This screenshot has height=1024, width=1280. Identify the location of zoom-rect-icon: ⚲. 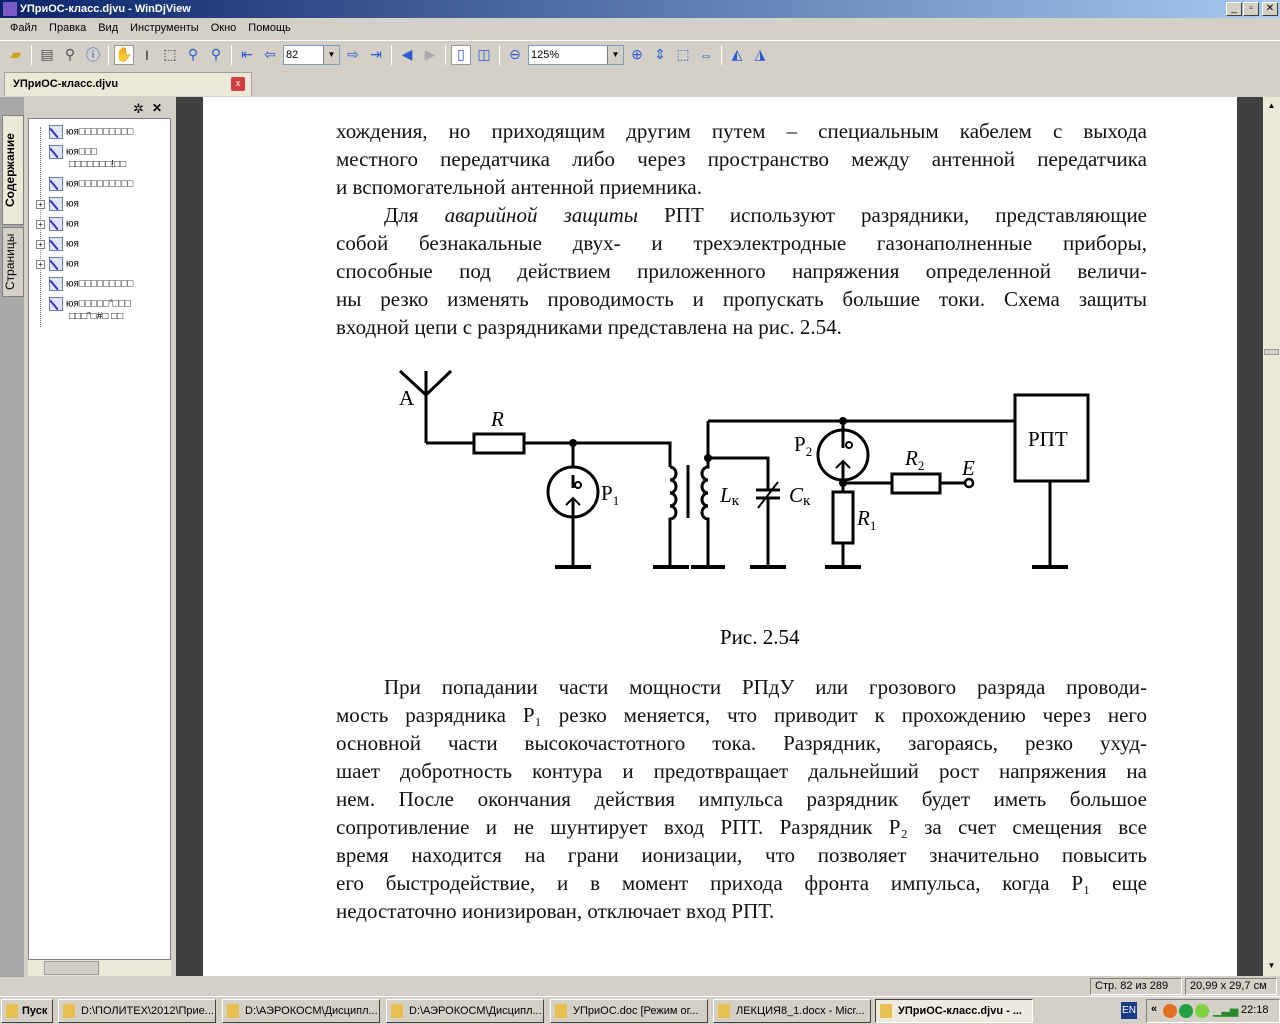
(216, 55).